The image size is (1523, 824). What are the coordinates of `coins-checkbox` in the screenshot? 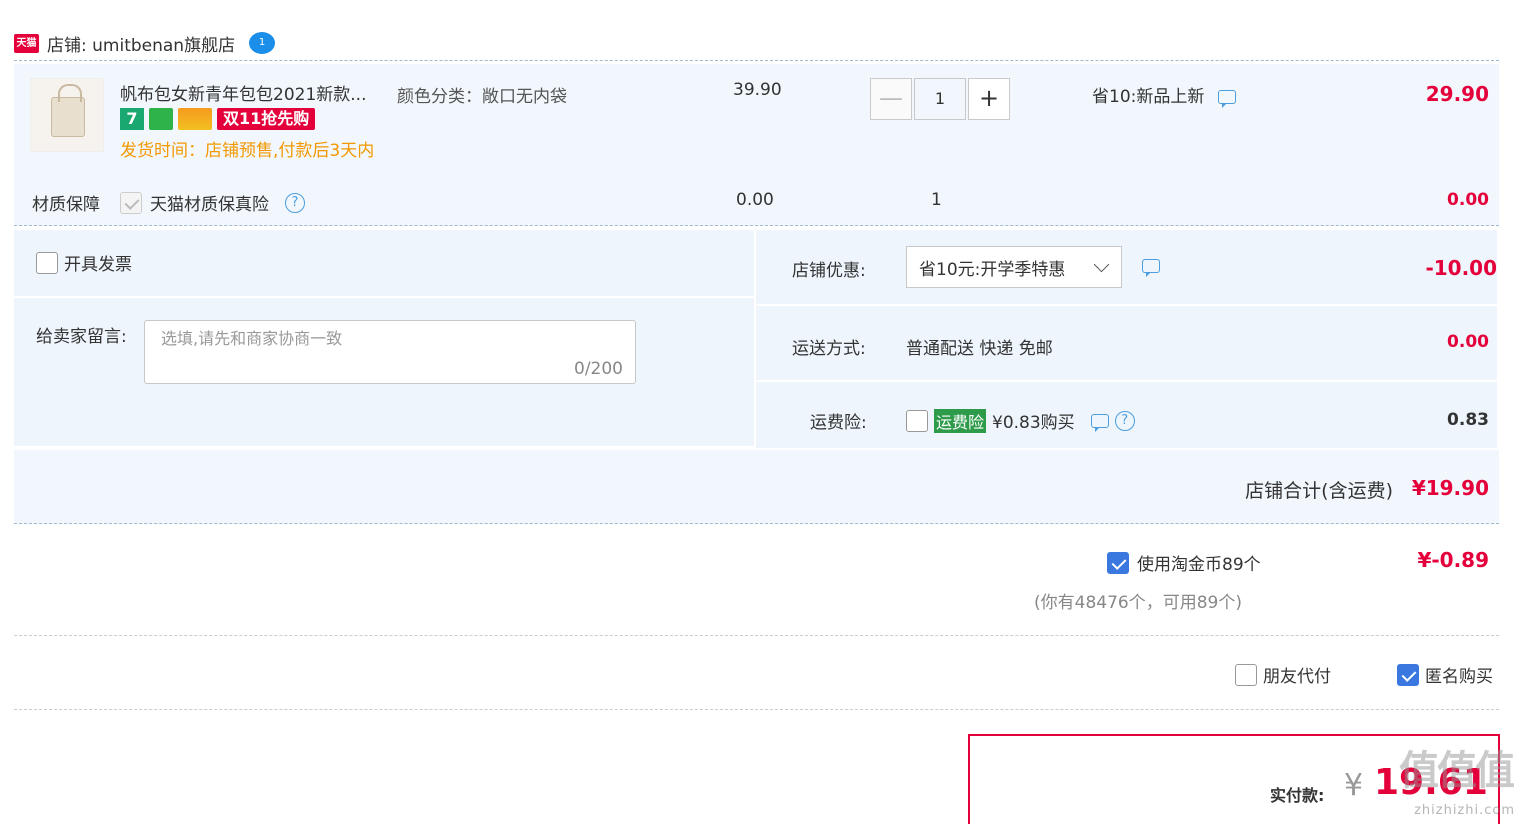 It's located at (1118, 562).